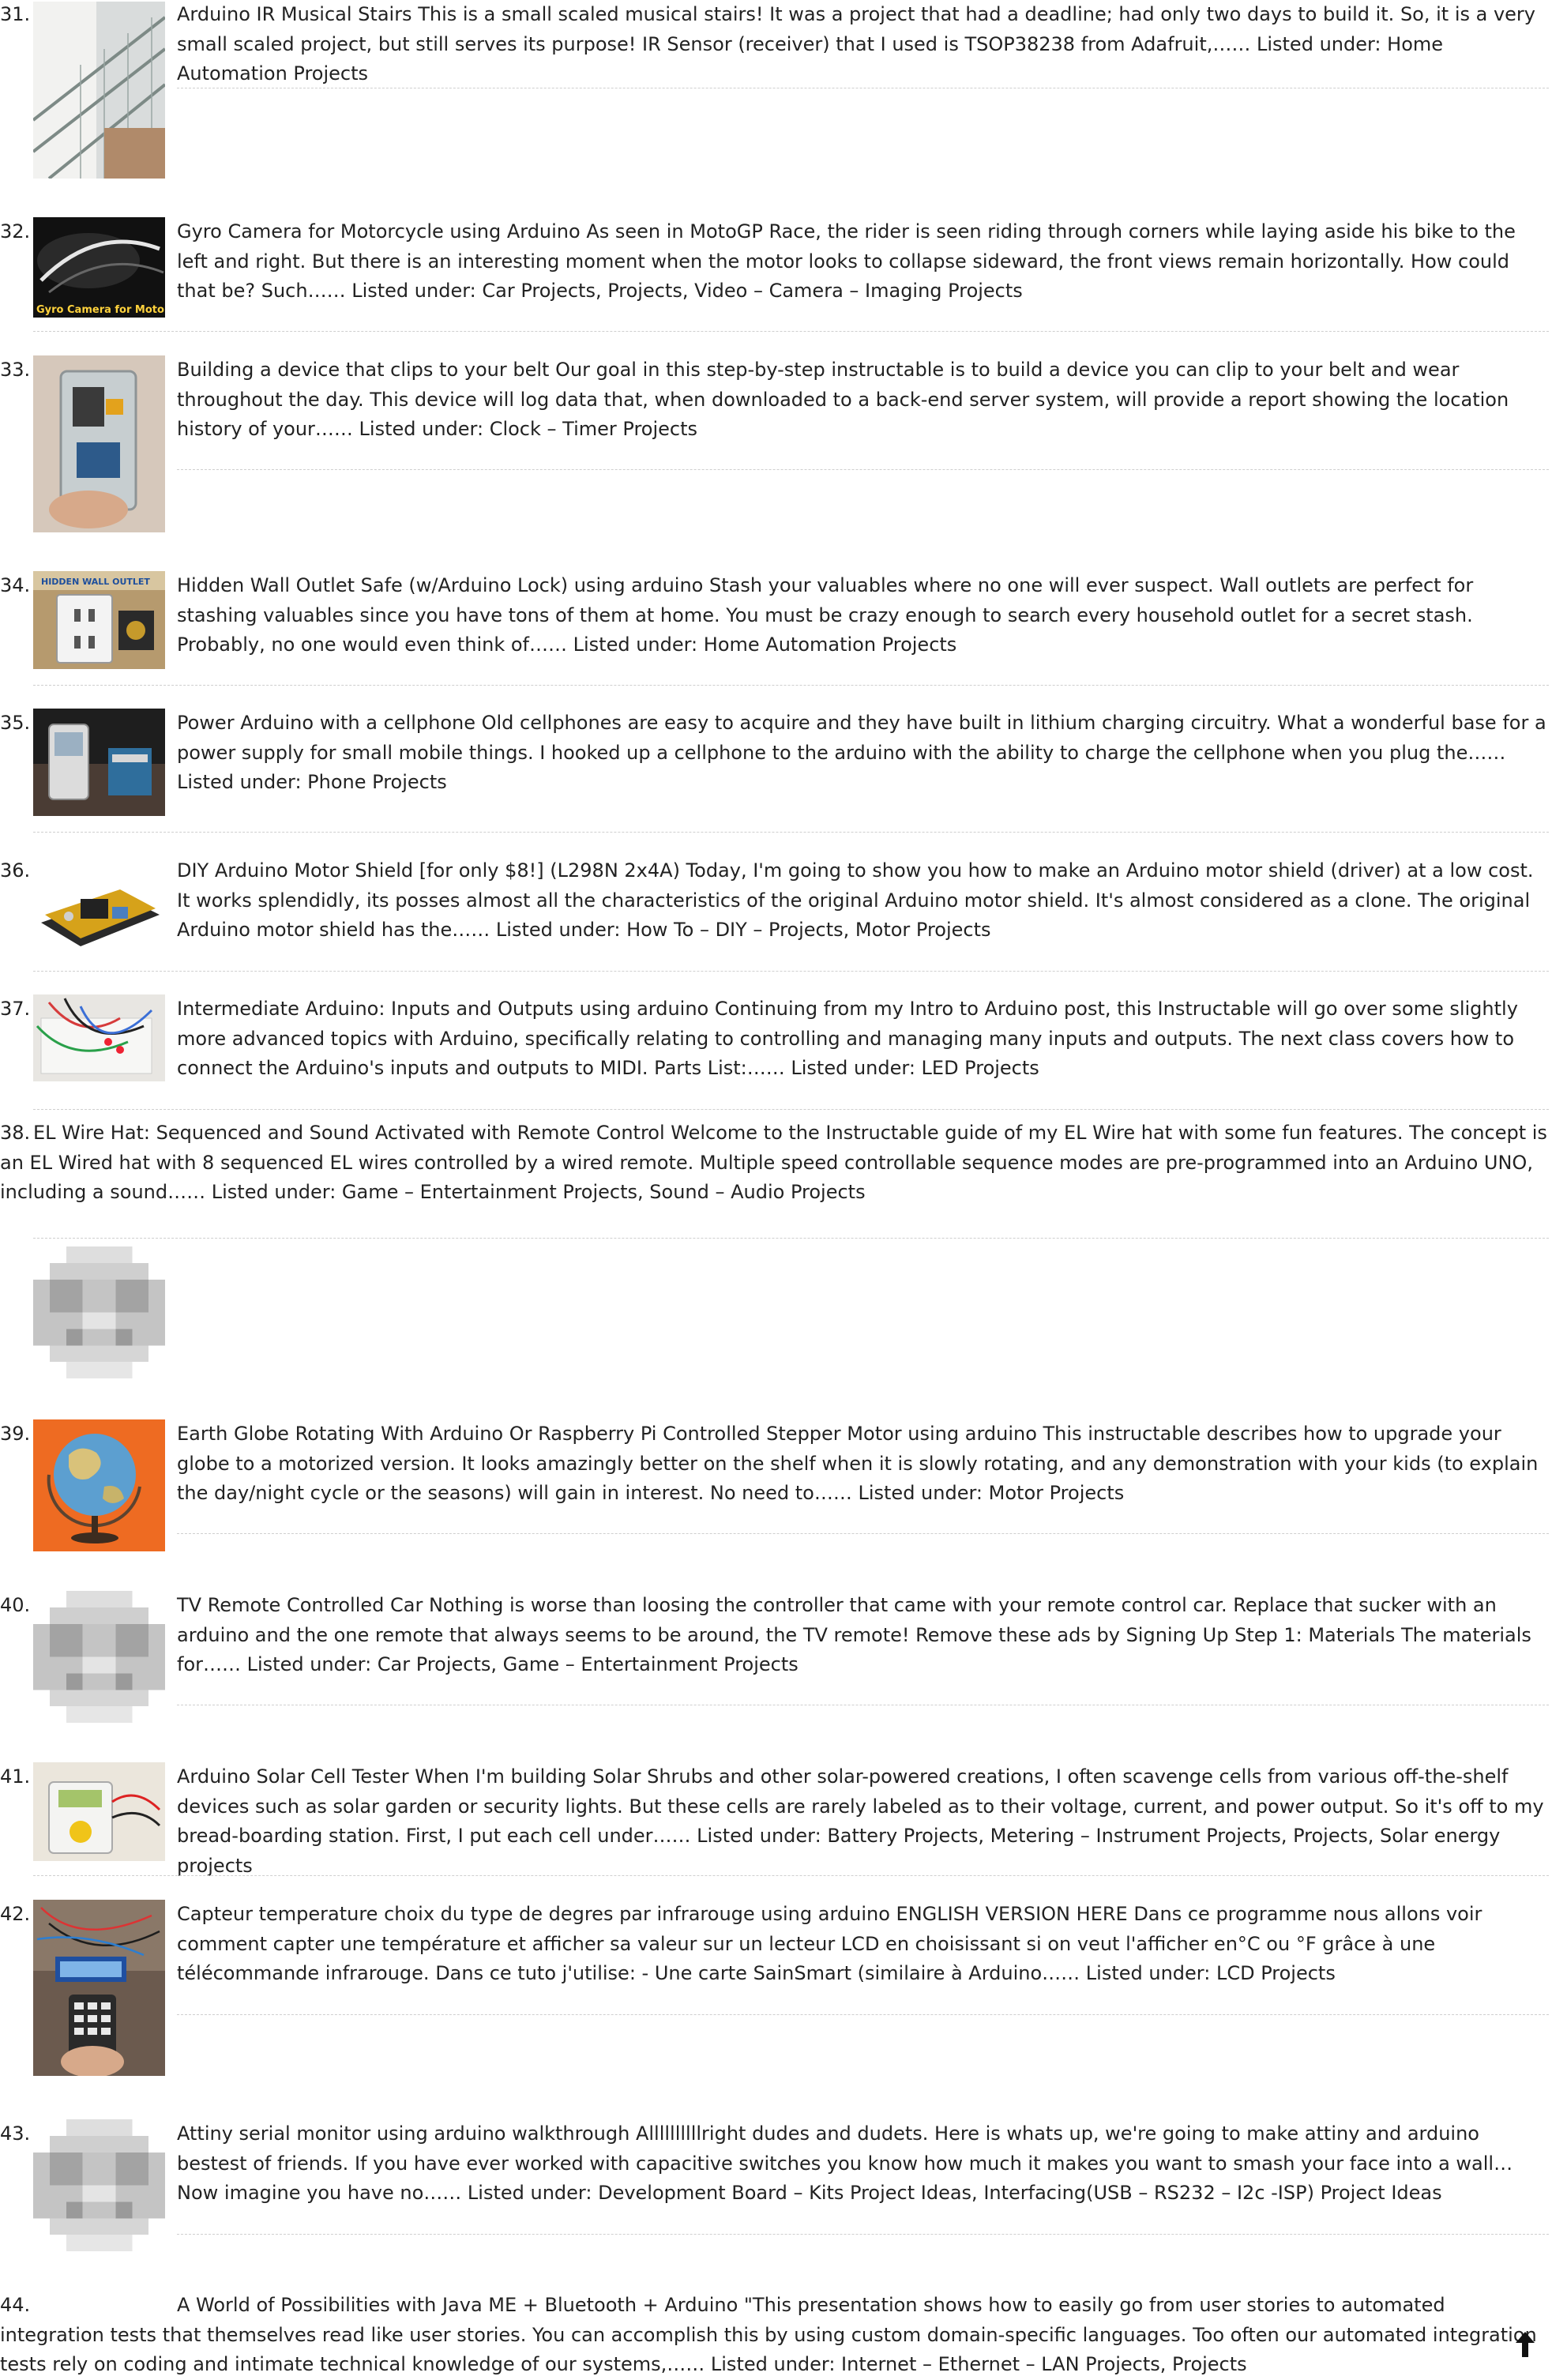 The height and width of the screenshot is (2380, 1552). I want to click on back-to-top-button, so click(1525, 2344).